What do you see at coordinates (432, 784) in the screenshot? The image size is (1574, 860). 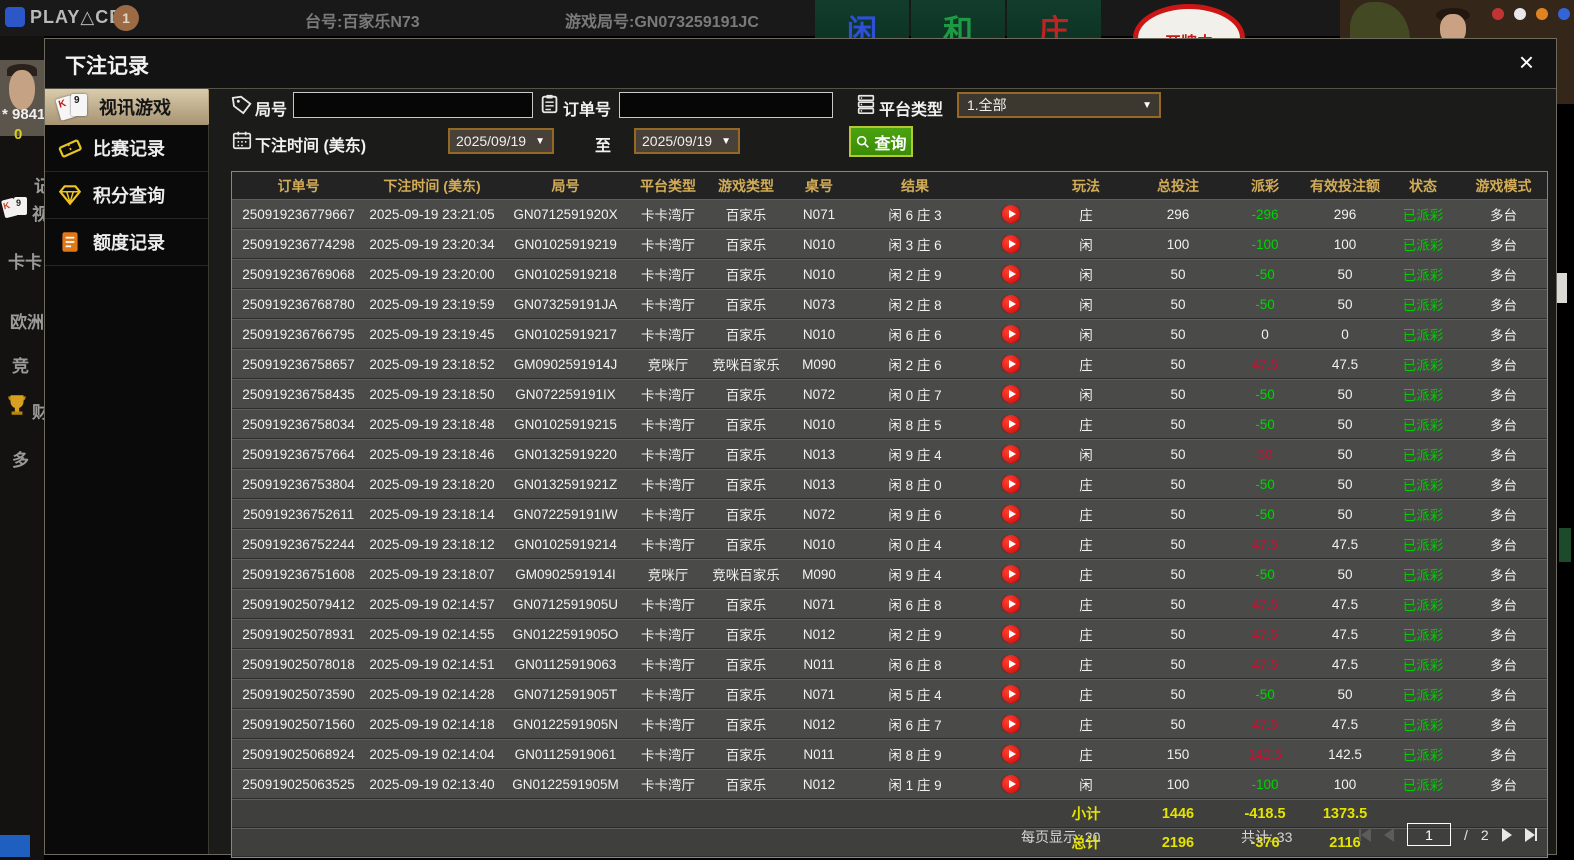 I see `cell-time: 2025-09-19 02:13:40` at bounding box center [432, 784].